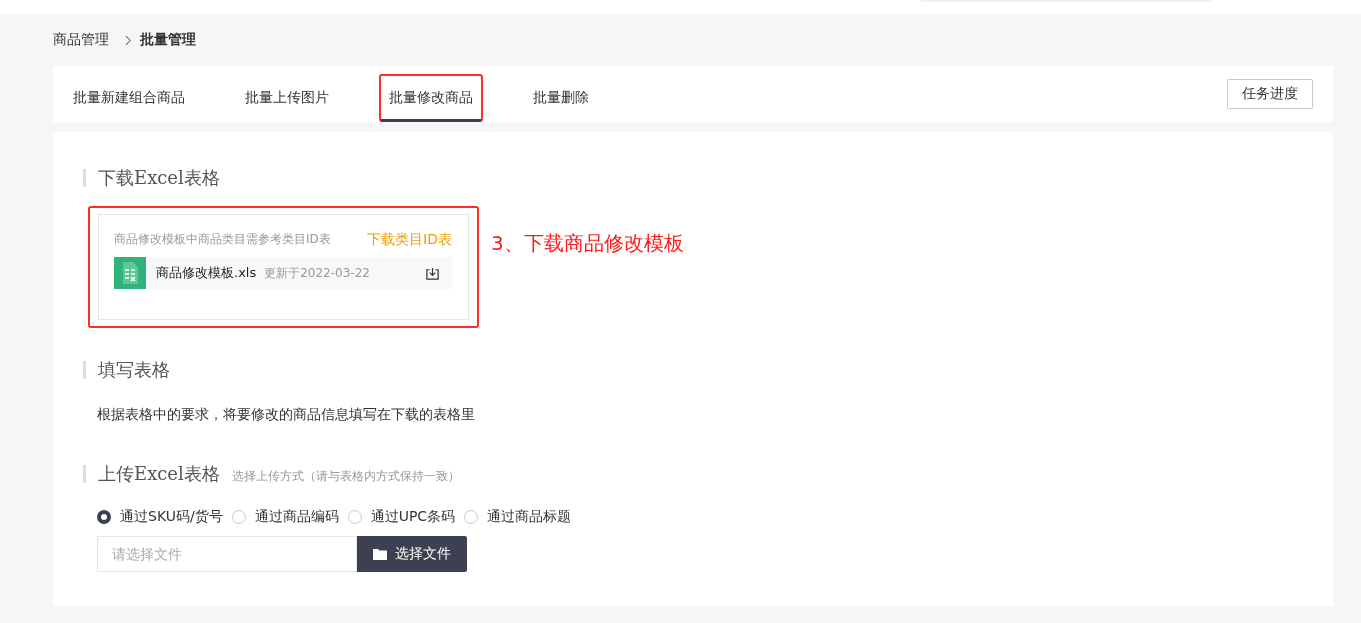  What do you see at coordinates (286, 415) in the screenshot?
I see `instruction-text: 根据表格中的要求，将要修改的商品信息填写在下载的表格里` at bounding box center [286, 415].